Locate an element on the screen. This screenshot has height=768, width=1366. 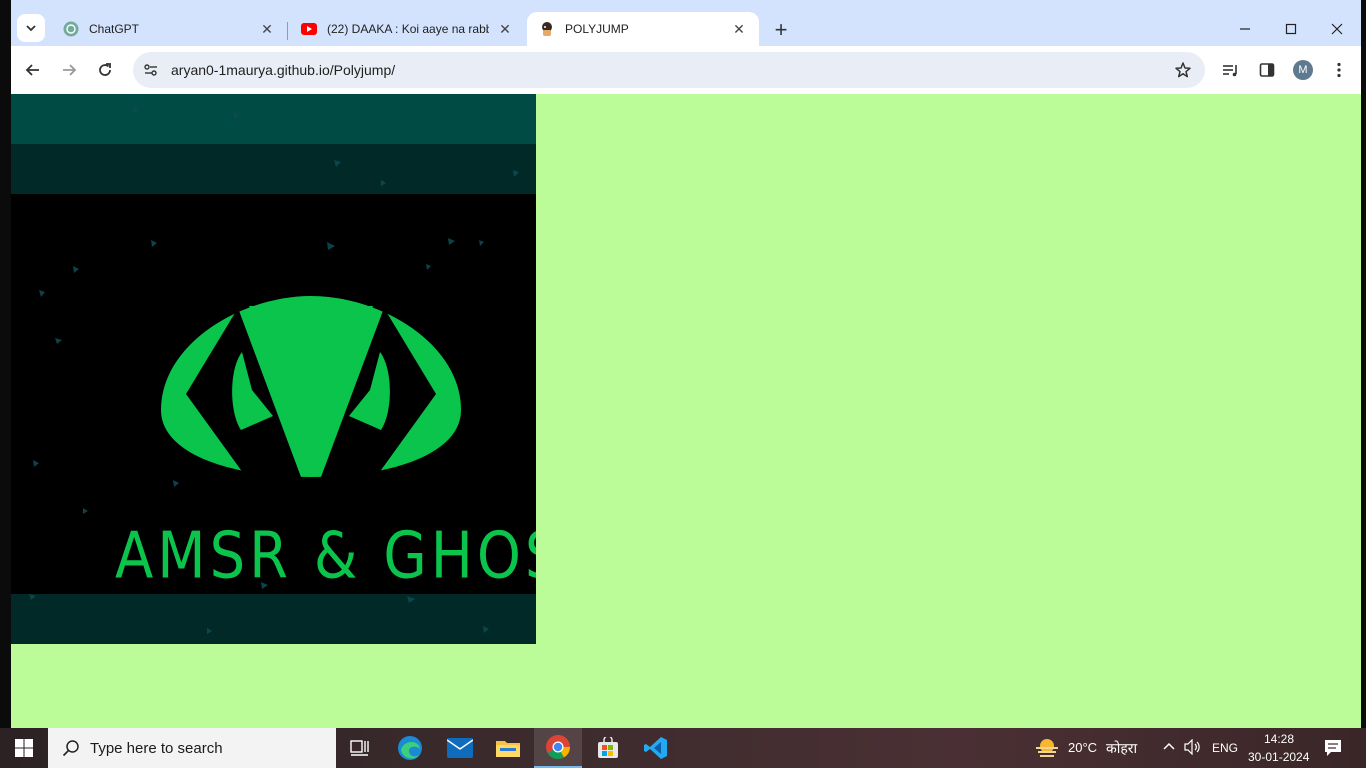
edge-icon is located at coordinates (410, 748).